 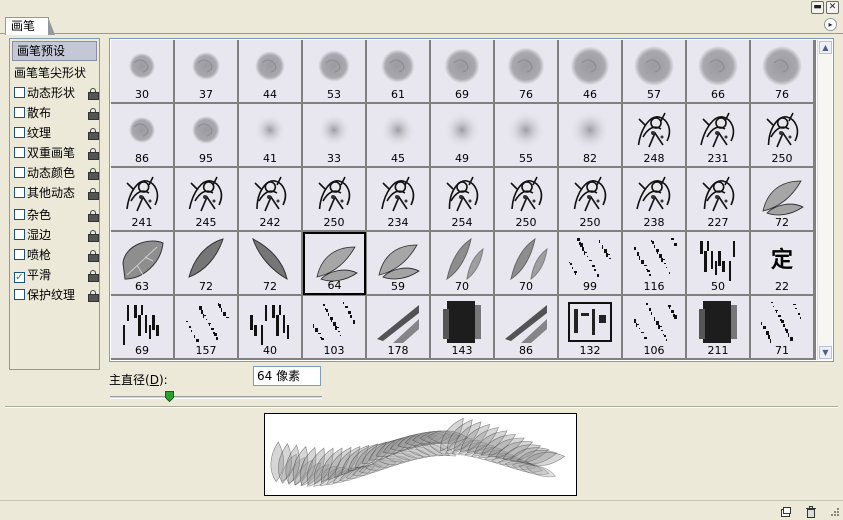 What do you see at coordinates (811, 512) in the screenshot?
I see `trash-icon` at bounding box center [811, 512].